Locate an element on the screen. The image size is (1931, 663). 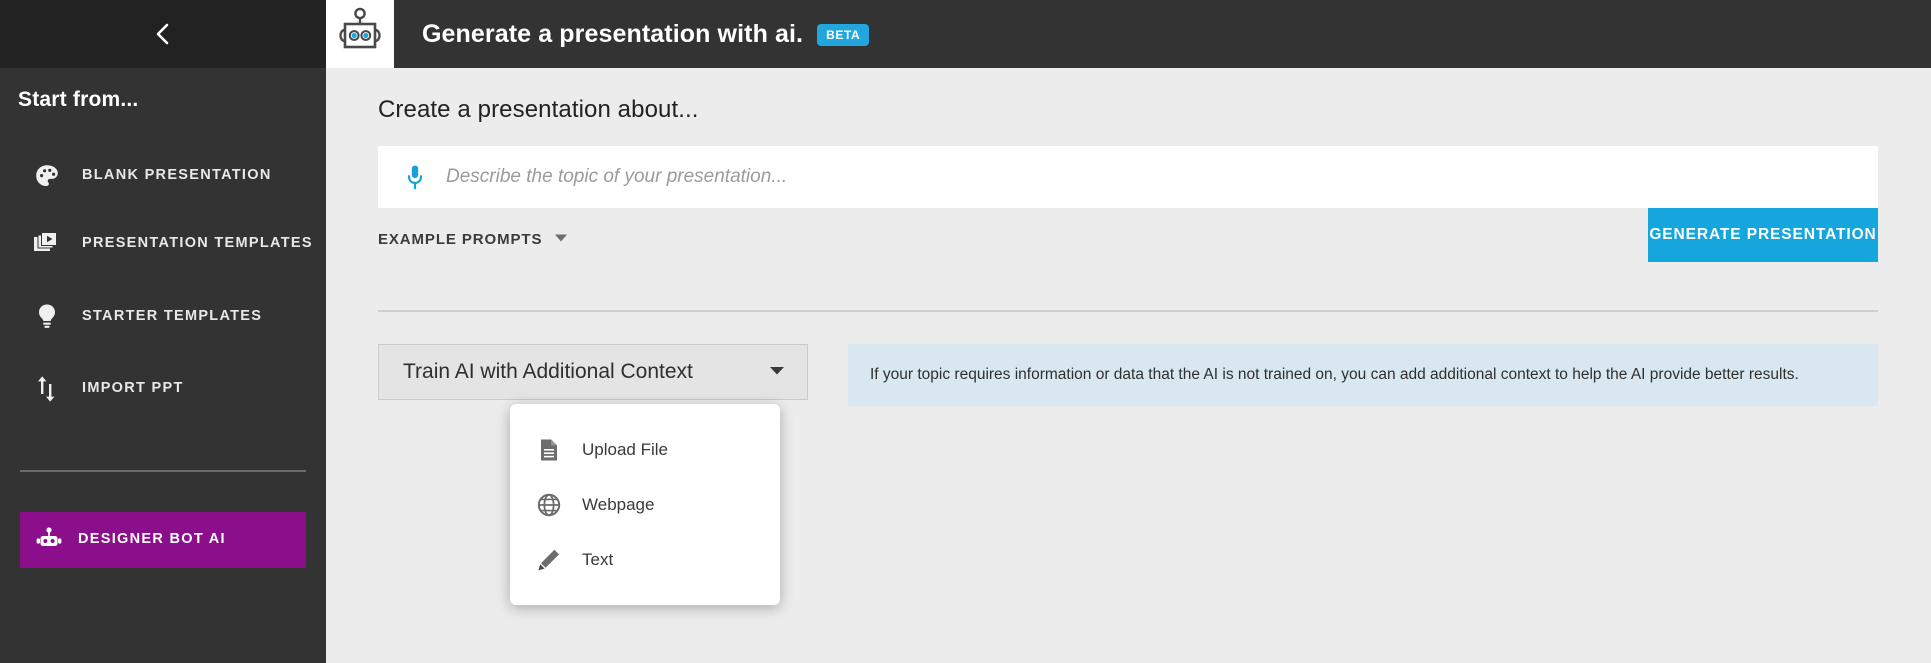
menu-item-label: Text is located at coordinates (598, 559).